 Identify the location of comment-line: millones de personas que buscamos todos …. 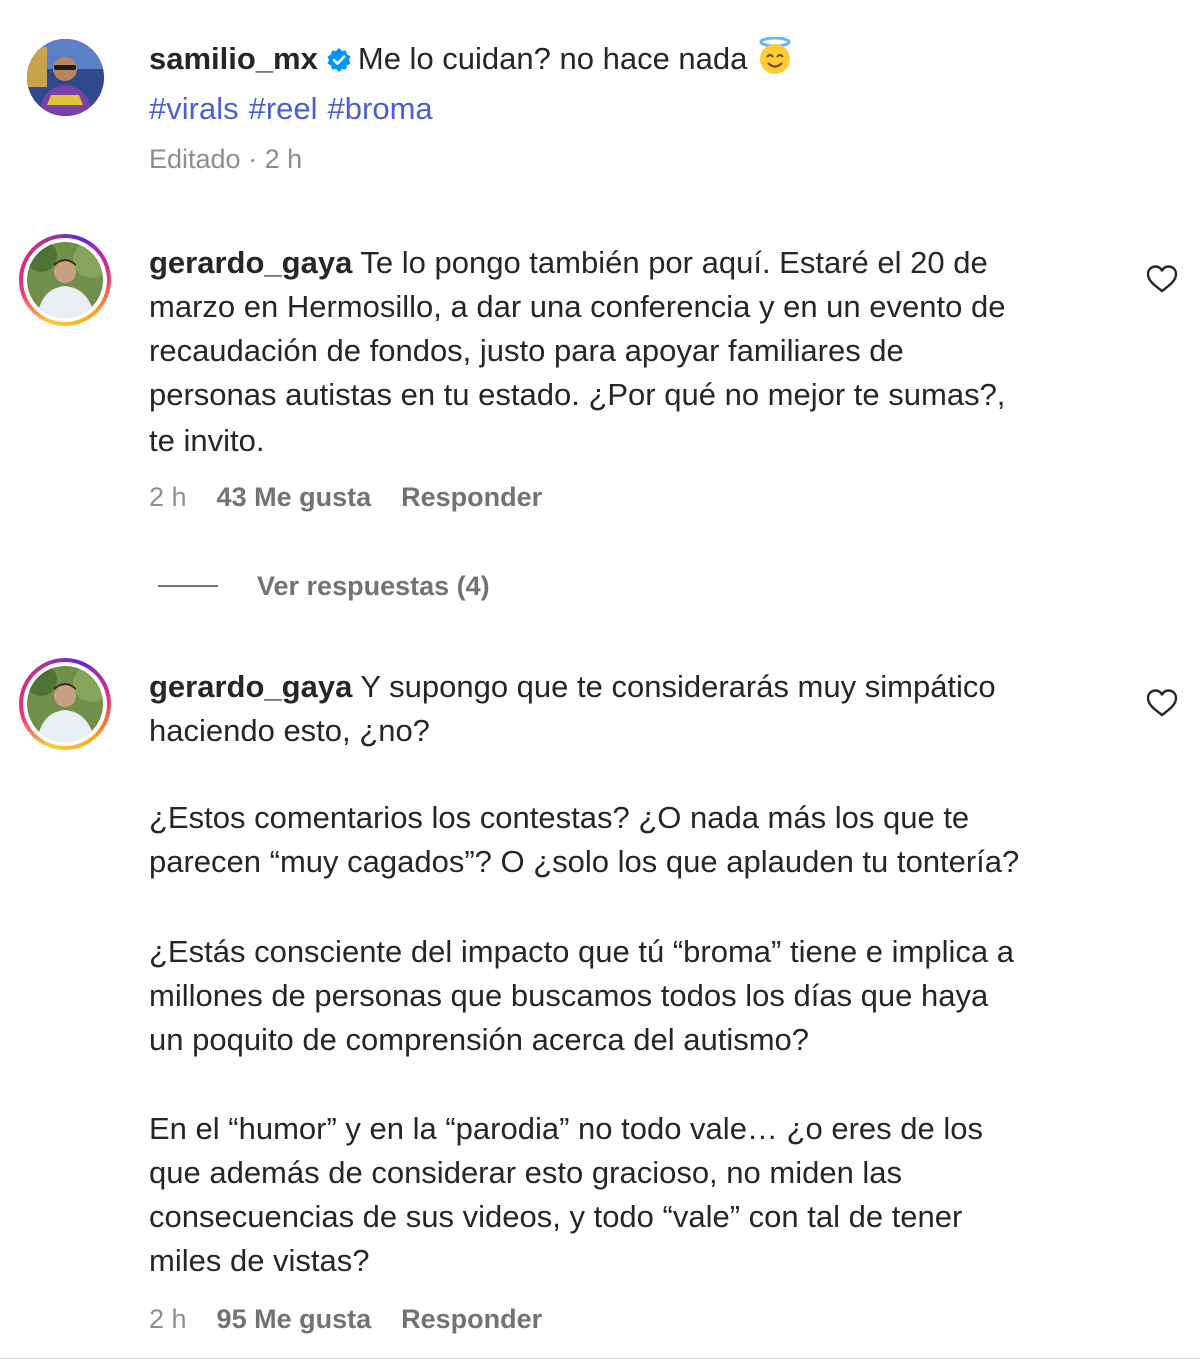
(569, 995).